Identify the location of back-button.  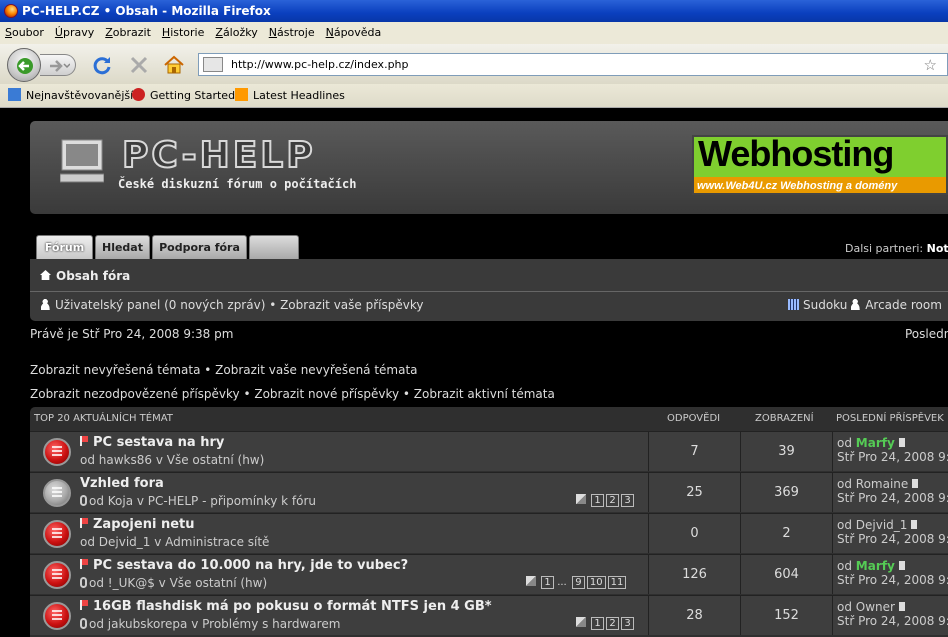
(24, 65).